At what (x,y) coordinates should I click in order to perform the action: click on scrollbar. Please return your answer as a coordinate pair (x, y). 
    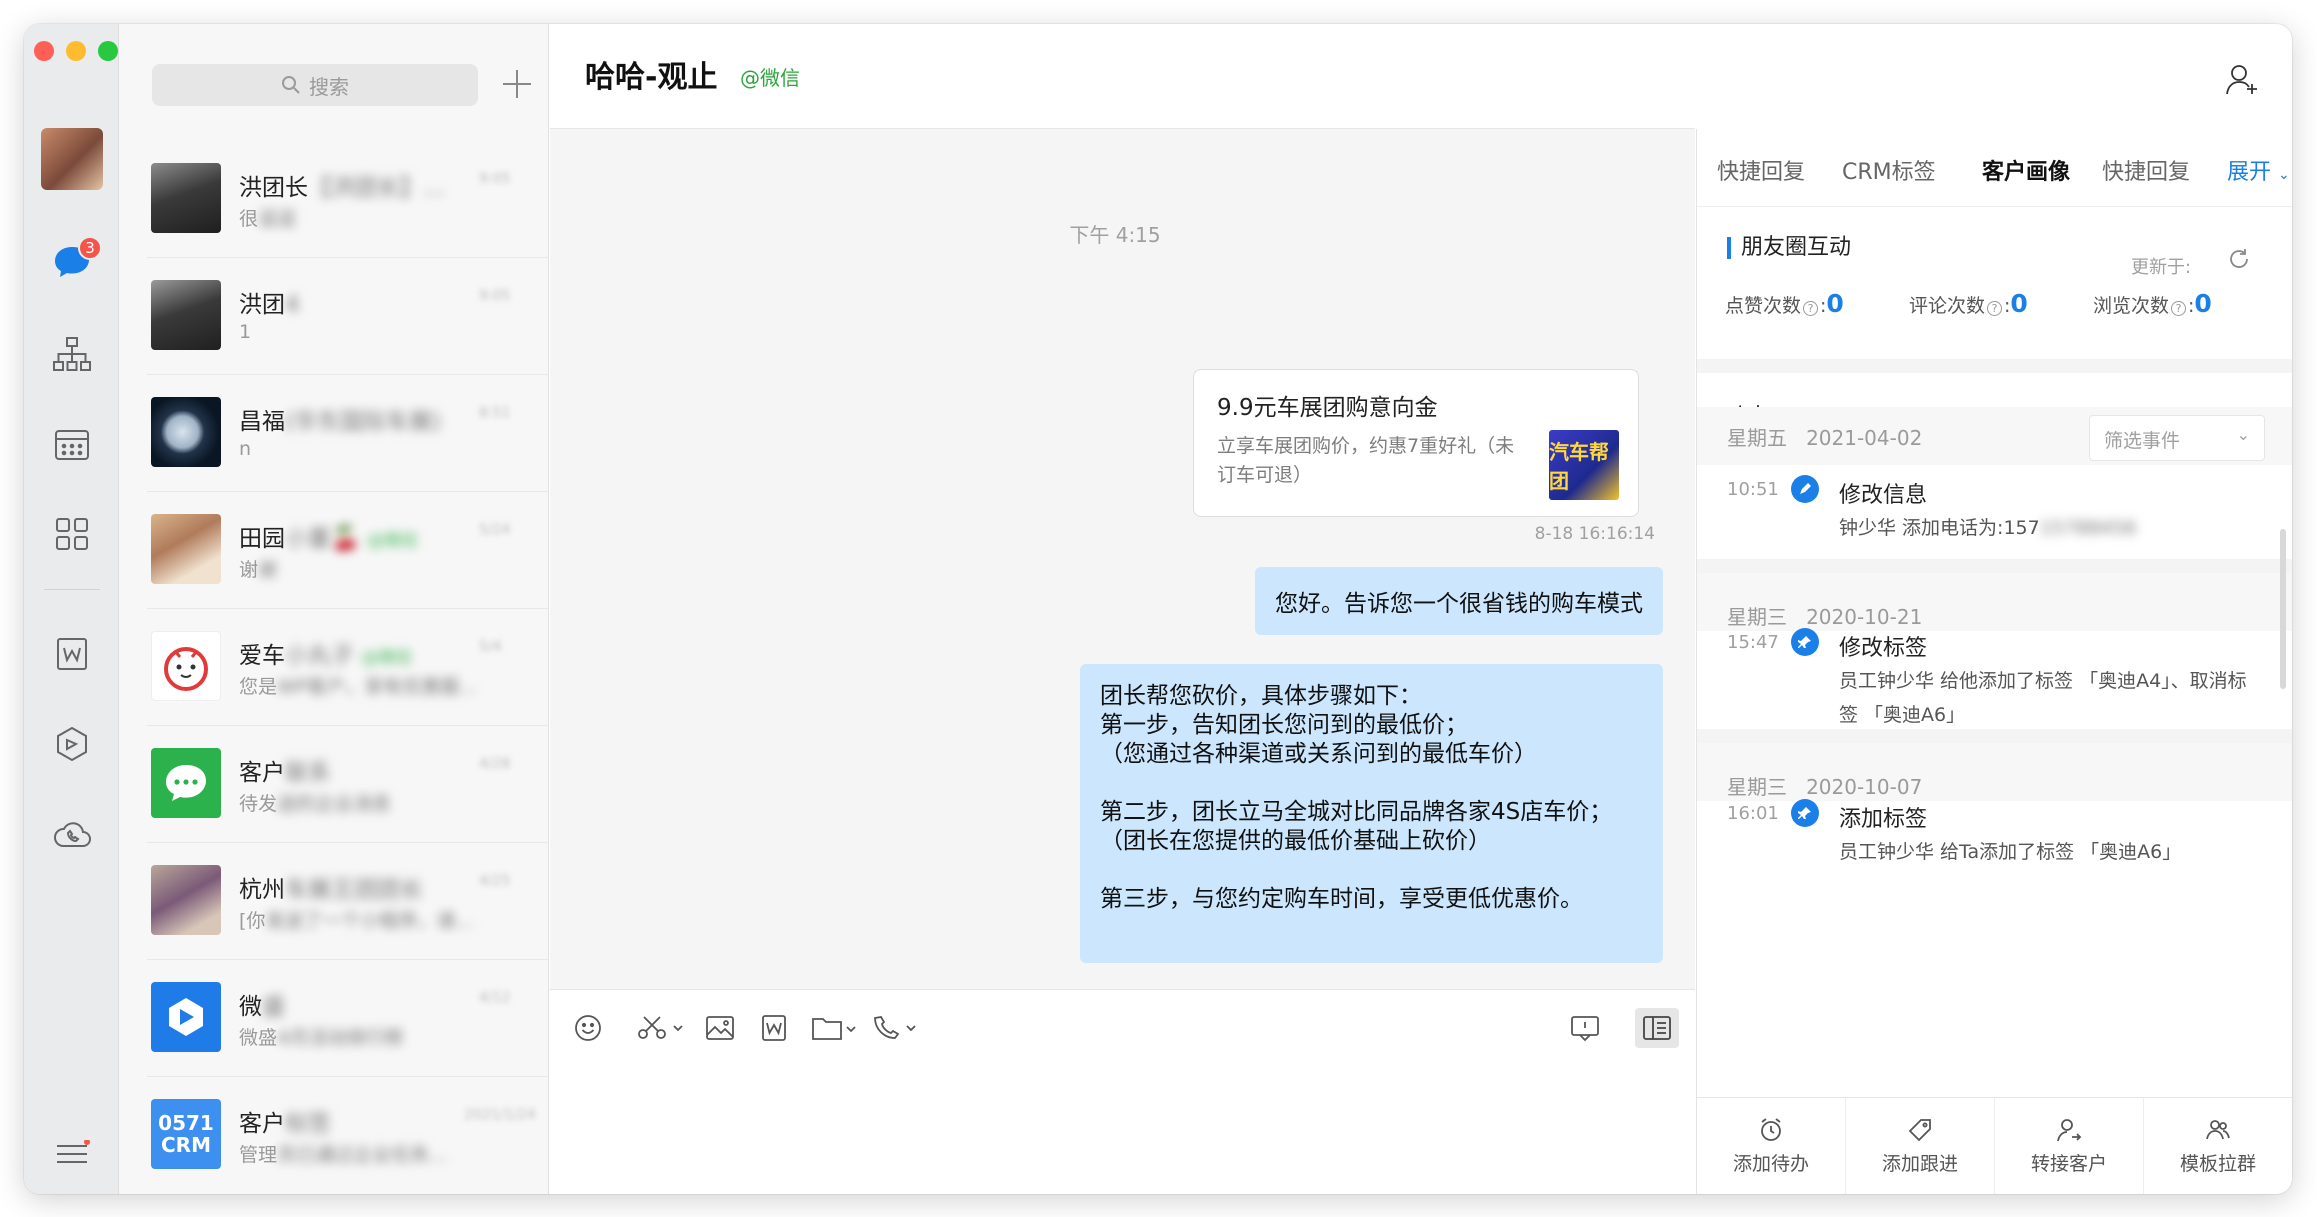
    Looking at the image, I should click on (2283, 609).